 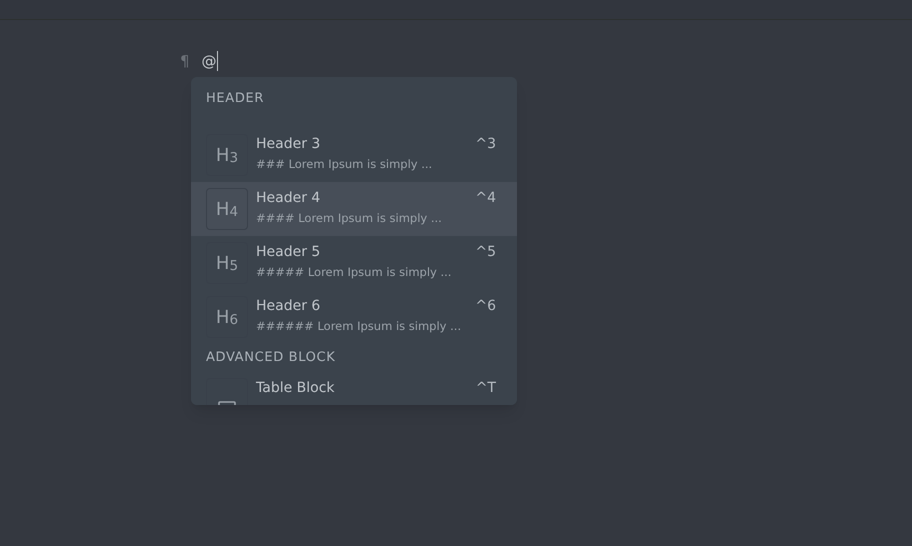 I want to click on section-heading: HEADER, so click(x=235, y=99).